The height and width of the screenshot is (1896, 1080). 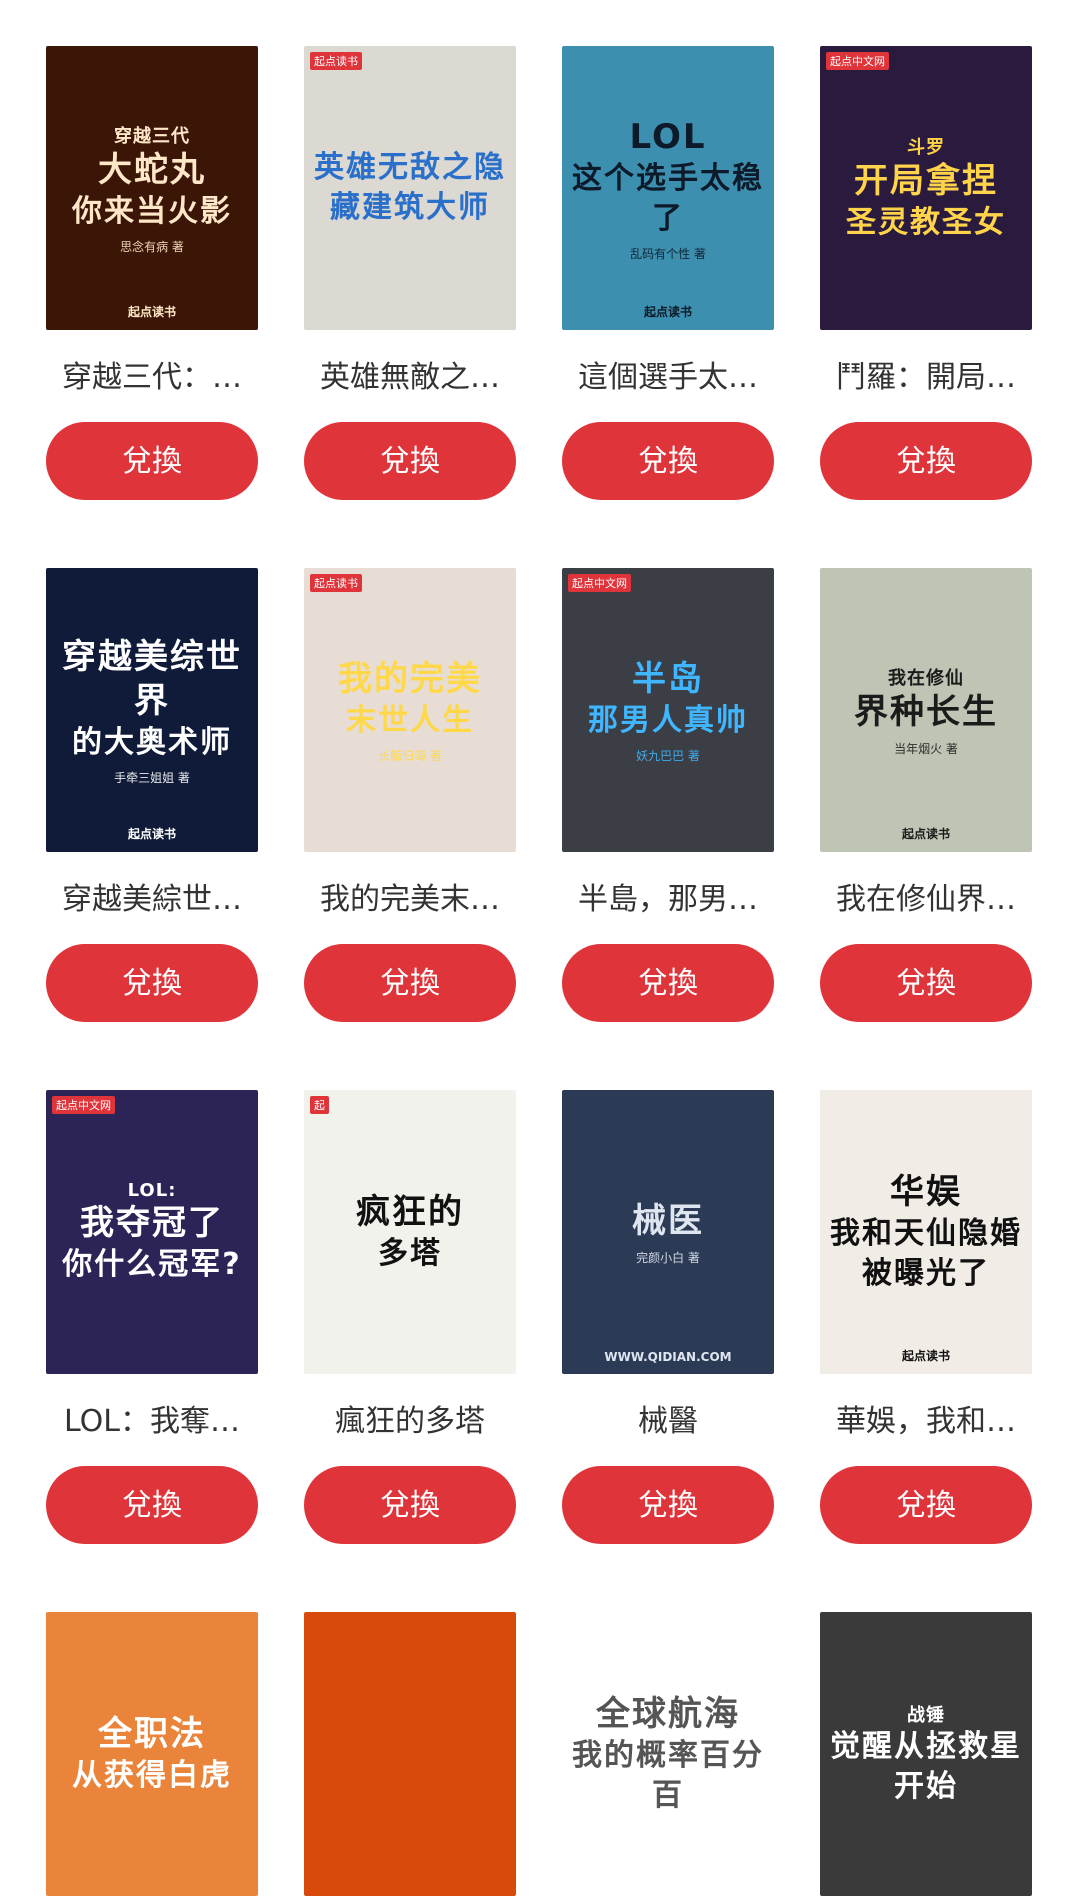 What do you see at coordinates (668, 1257) in the screenshot?
I see `cover-author: 完颜小白 著` at bounding box center [668, 1257].